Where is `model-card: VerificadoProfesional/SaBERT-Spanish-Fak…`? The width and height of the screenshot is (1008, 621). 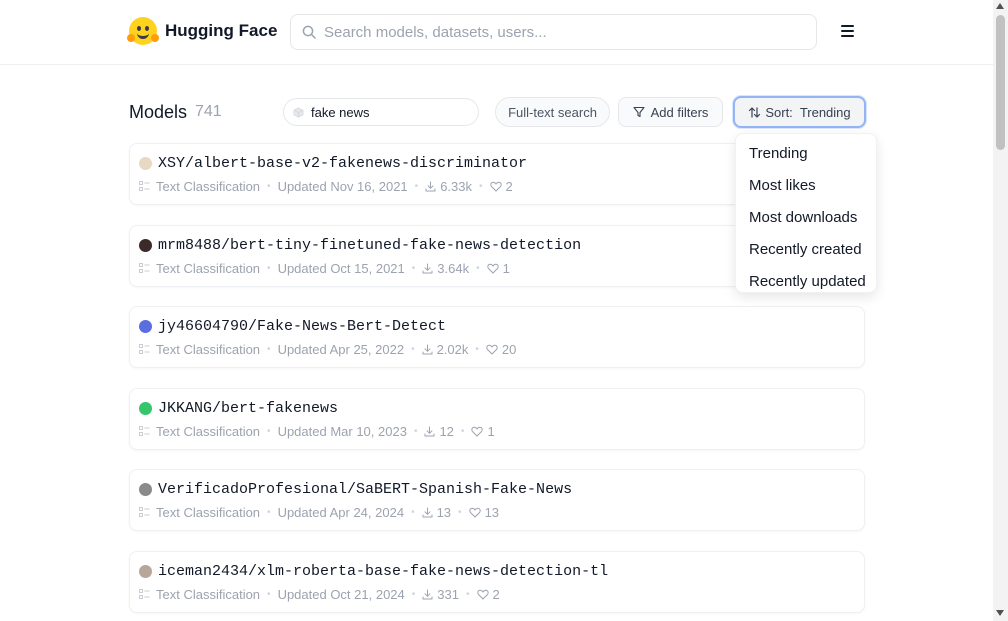 model-card: VerificadoProfesional/SaBERT-Spanish-Fak… is located at coordinates (497, 500).